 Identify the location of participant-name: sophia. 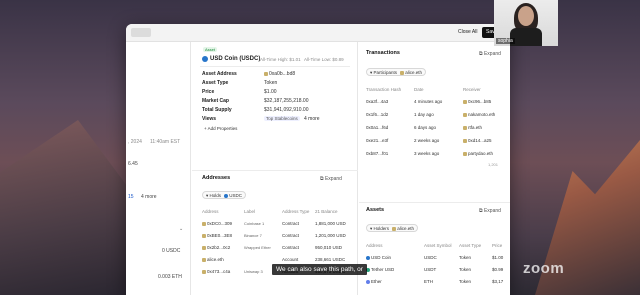
(505, 41).